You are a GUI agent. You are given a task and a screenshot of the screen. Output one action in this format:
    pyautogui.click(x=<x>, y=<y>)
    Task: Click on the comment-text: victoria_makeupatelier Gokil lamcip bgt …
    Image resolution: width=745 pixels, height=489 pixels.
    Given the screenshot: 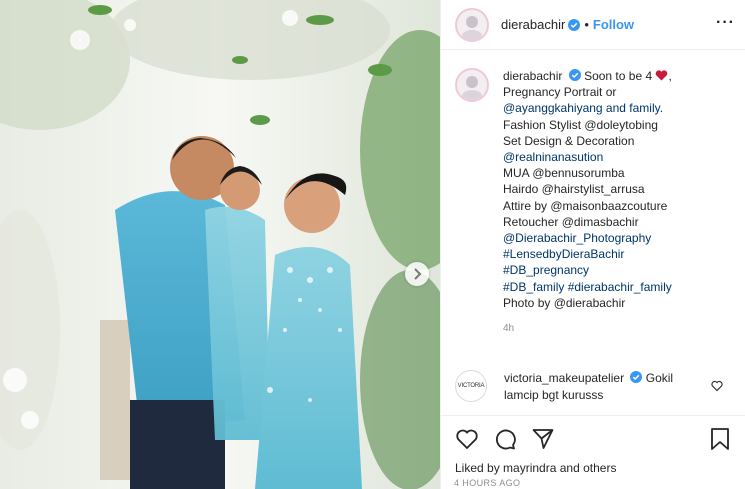 What is the action you would take?
    pyautogui.click(x=604, y=386)
    